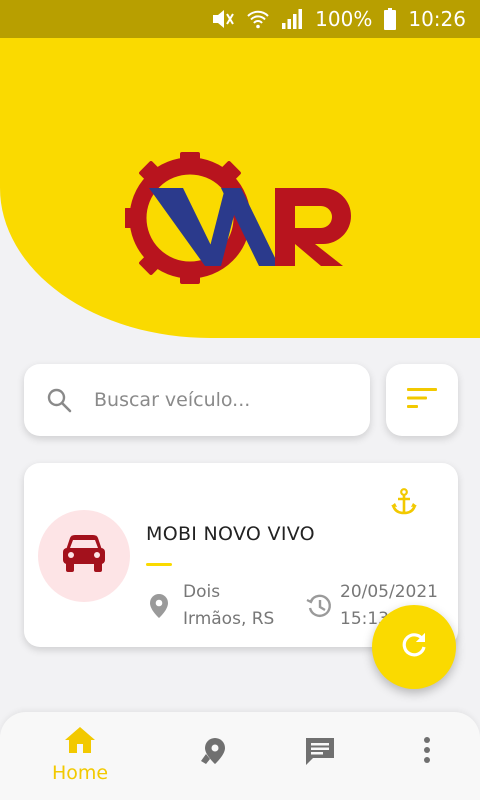  I want to click on refresh-button, so click(414, 647).